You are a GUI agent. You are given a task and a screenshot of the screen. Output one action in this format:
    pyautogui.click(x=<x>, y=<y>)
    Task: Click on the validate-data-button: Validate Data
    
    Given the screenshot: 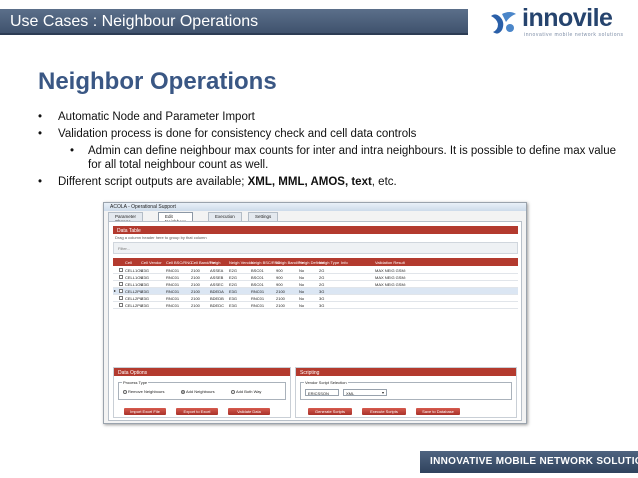 What is the action you would take?
    pyautogui.click(x=249, y=411)
    